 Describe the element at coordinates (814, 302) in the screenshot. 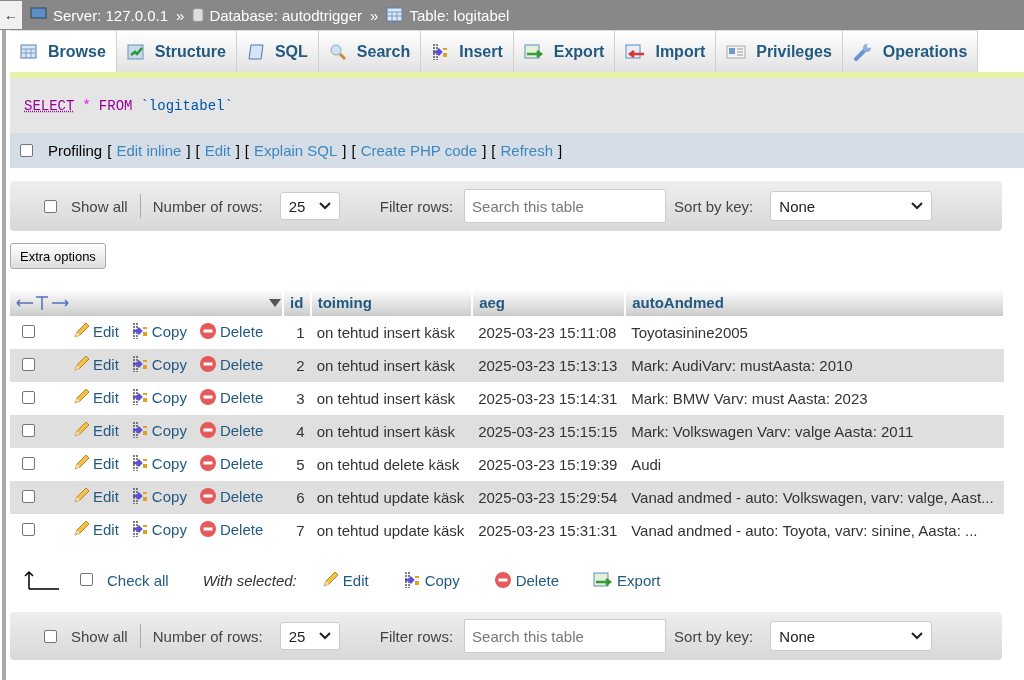

I see `column-header: autoAndmed` at that location.